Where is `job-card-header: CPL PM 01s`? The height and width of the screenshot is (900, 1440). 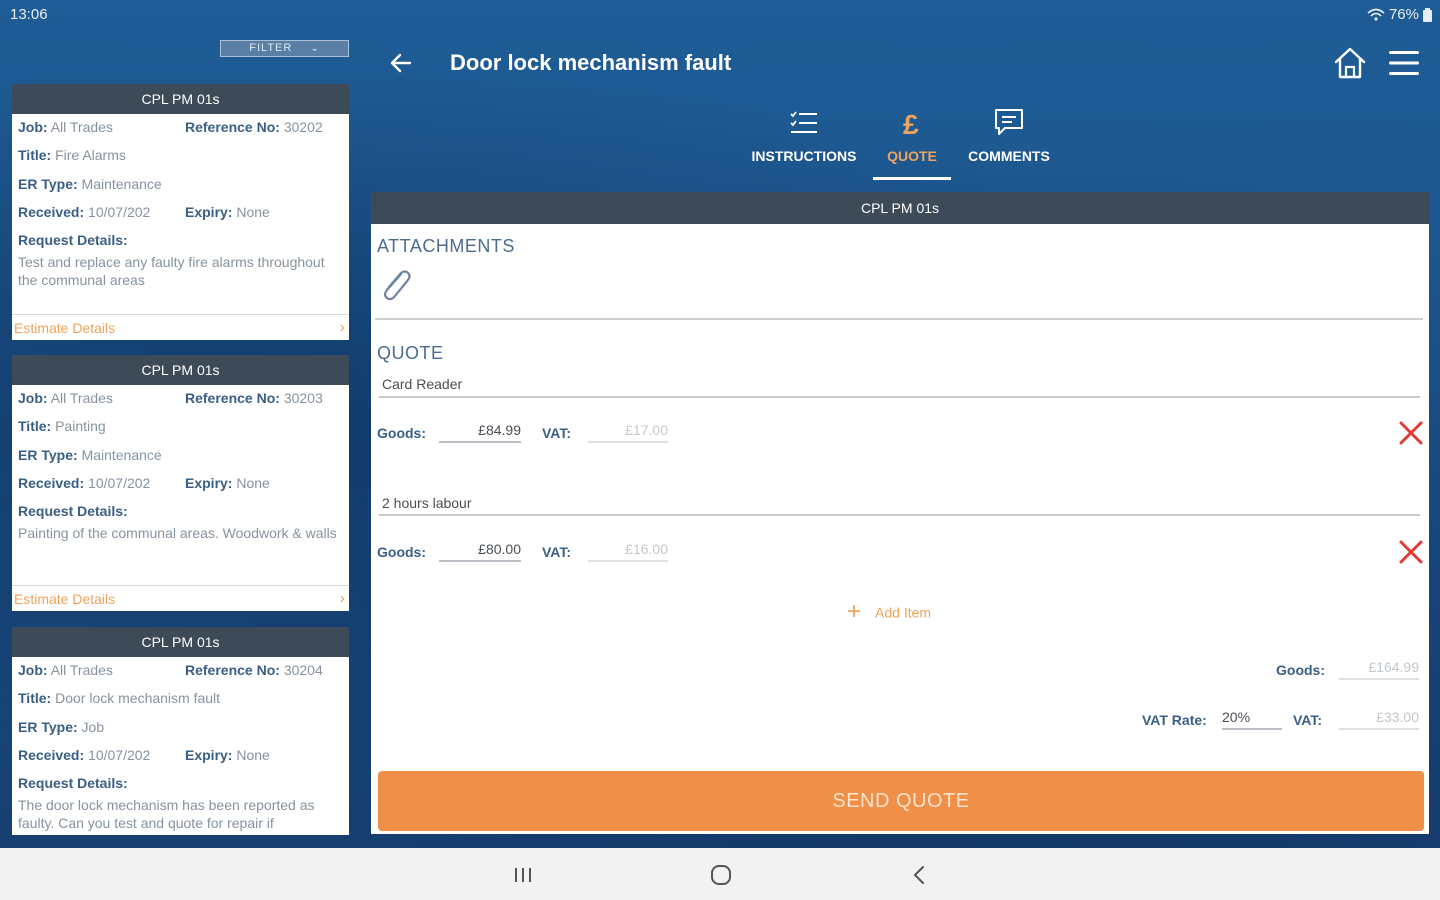
job-card-header: CPL PM 01s is located at coordinates (180, 370).